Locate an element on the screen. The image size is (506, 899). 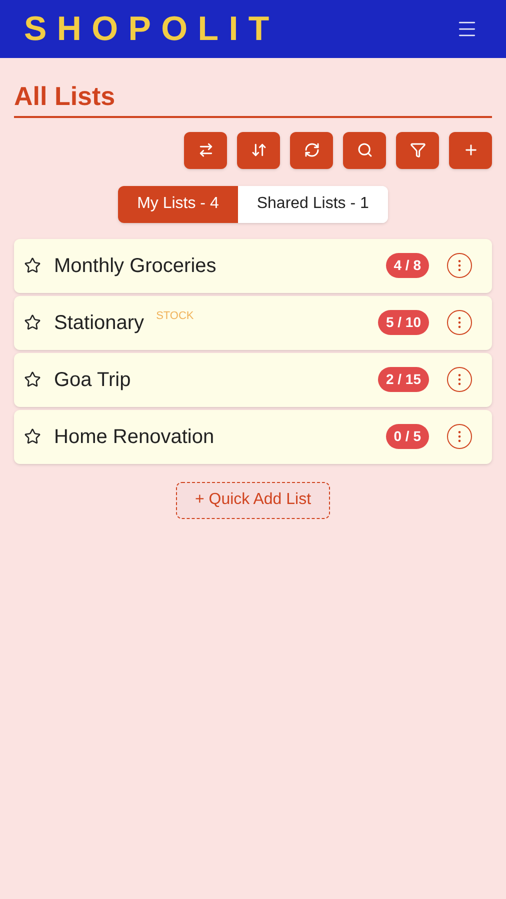
refresh-icon is located at coordinates (312, 150).